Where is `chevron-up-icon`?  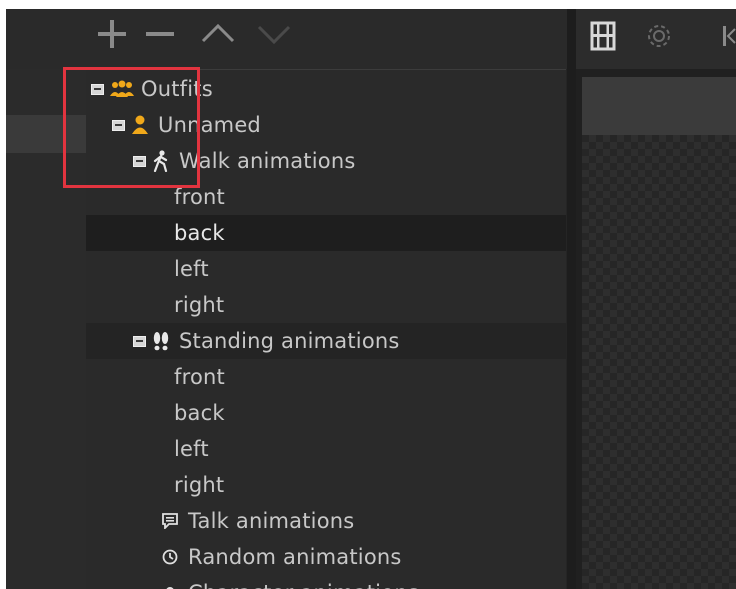
chevron-up-icon is located at coordinates (218, 33).